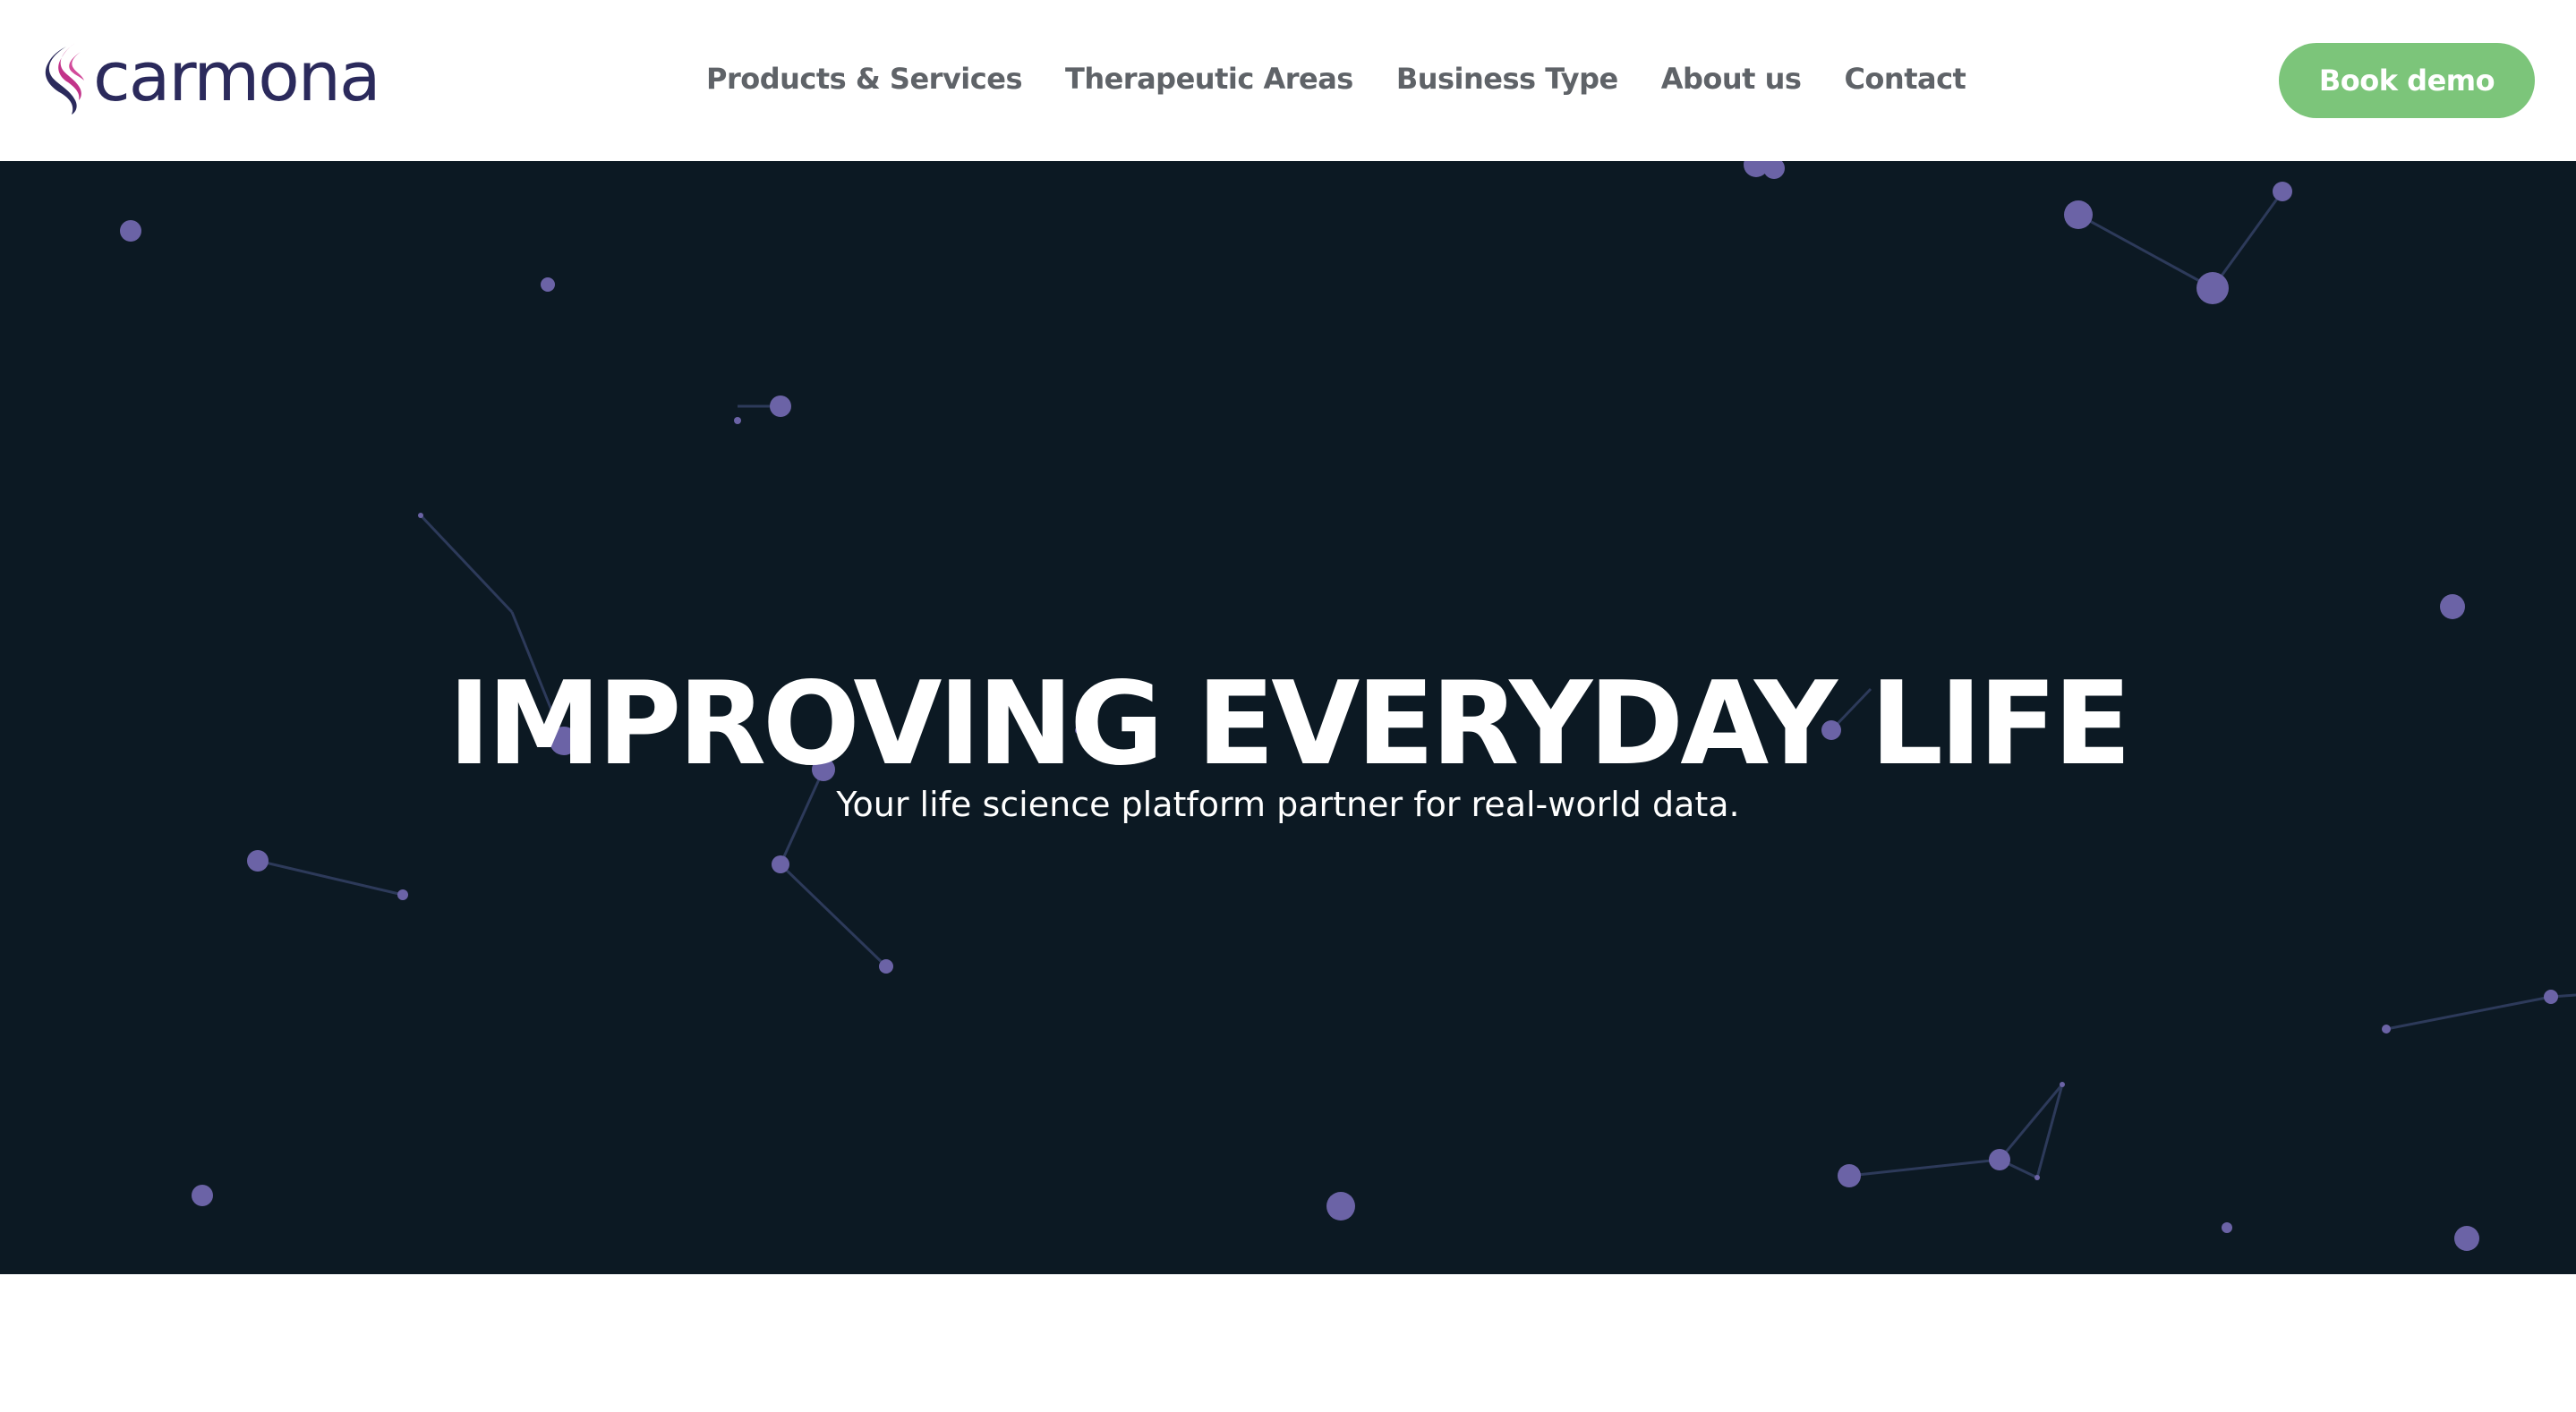  Describe the element at coordinates (1507, 79) in the screenshot. I see `nav-item-business-type: Business Type` at that location.